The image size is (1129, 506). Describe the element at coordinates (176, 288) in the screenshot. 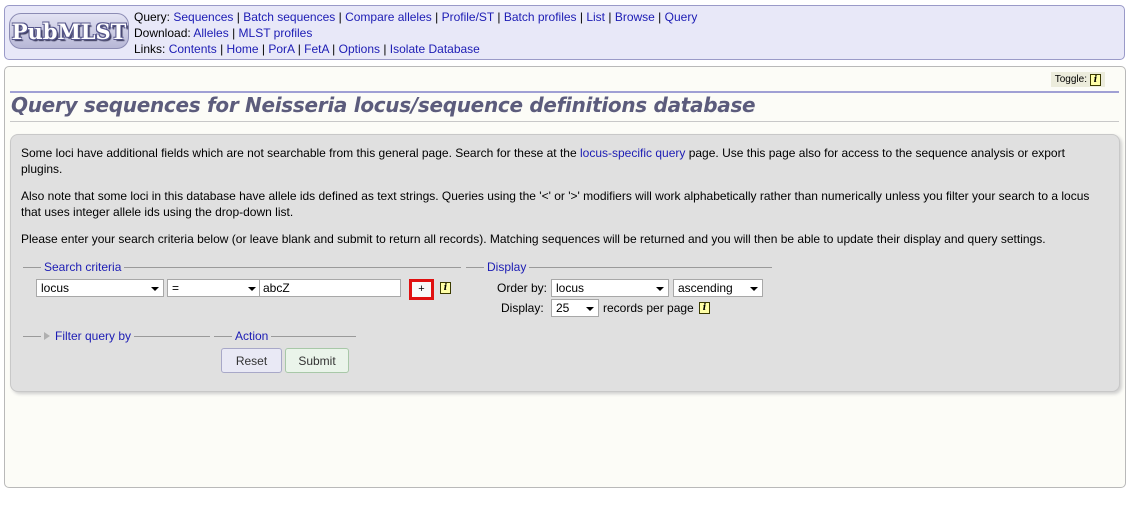

I see `operator-select-value: =` at that location.